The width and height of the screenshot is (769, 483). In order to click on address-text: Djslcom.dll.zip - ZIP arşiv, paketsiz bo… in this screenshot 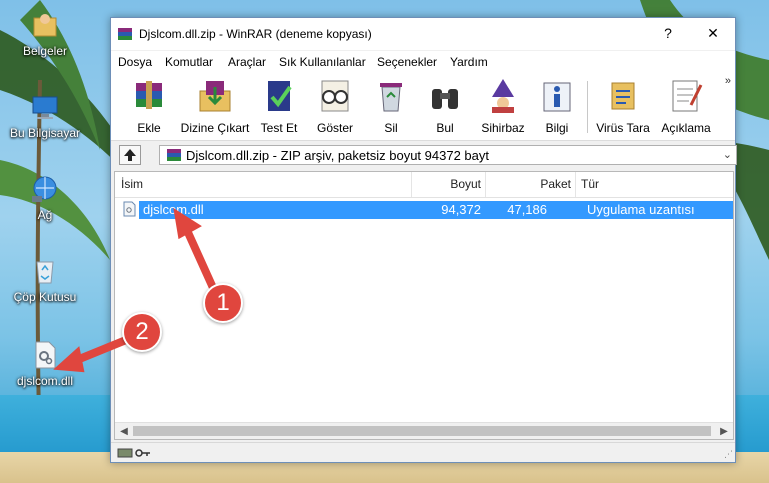, I will do `click(337, 155)`.